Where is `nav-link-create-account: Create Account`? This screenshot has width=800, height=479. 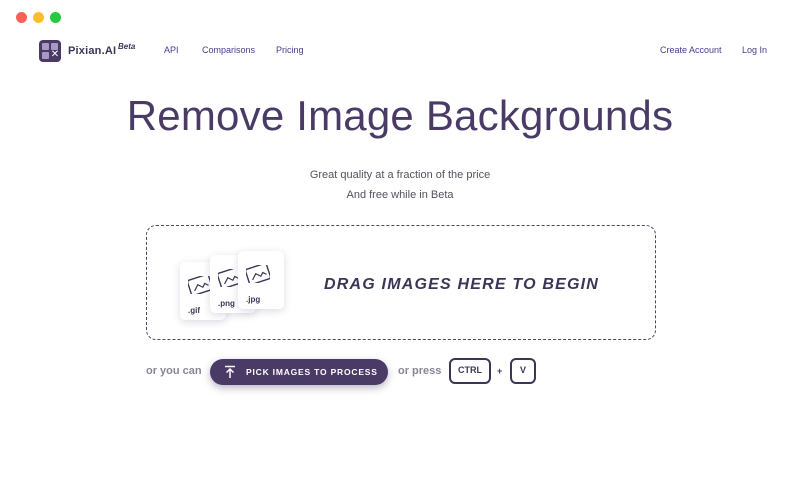
nav-link-create-account: Create Account is located at coordinates (691, 50).